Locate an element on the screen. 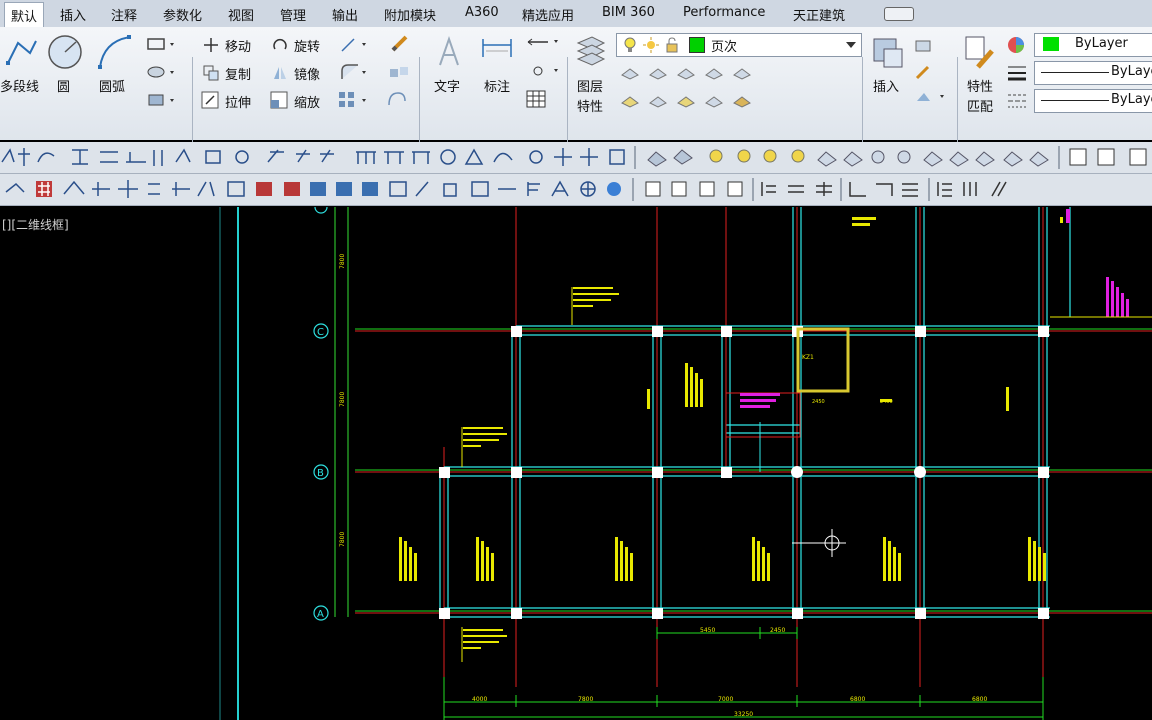  chevron-down-icon is located at coordinates (851, 45).